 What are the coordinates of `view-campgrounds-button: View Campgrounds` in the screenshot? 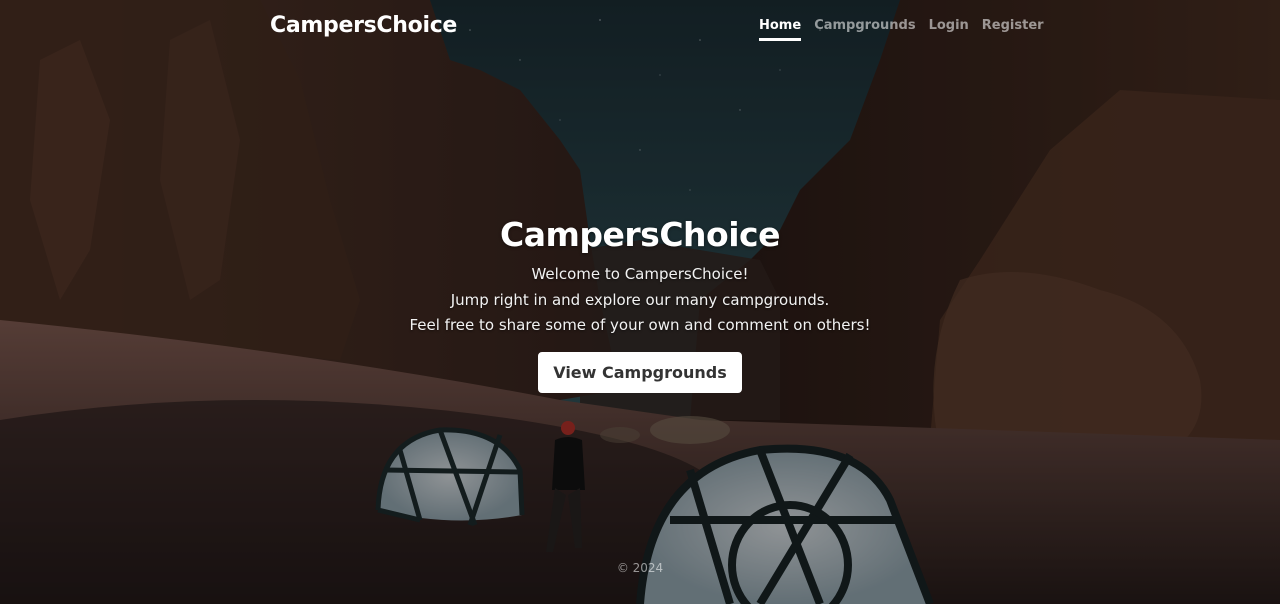 It's located at (640, 372).